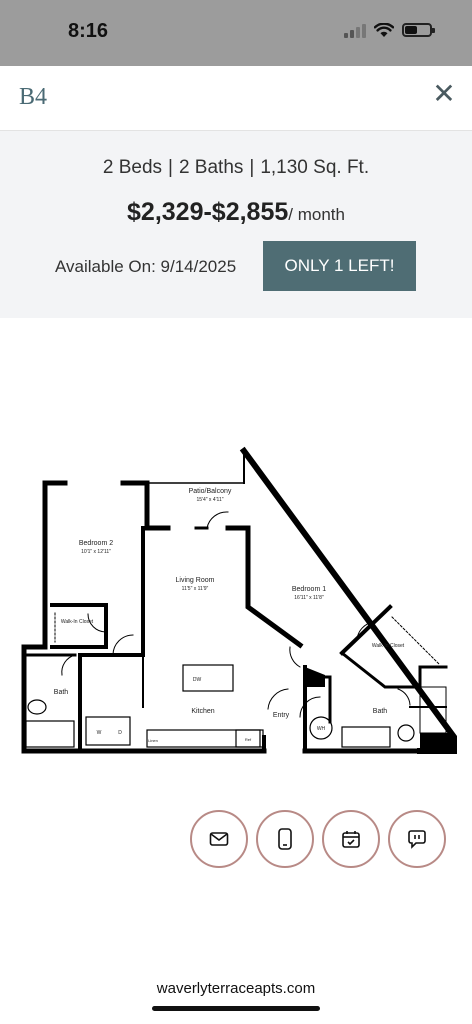 The width and height of the screenshot is (472, 1024). I want to click on square-footage: 1,130 Sq. Ft., so click(315, 167).